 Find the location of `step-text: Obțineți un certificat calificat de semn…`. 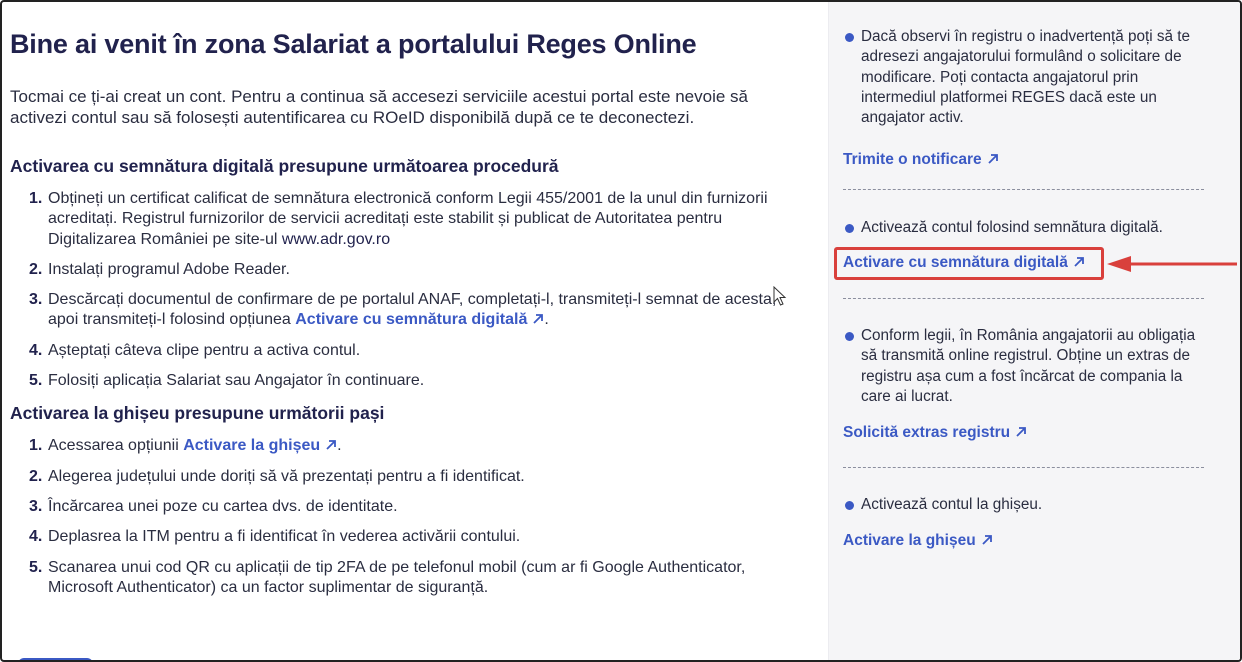

step-text: Obțineți un certificat calificat de semn… is located at coordinates (408, 219).